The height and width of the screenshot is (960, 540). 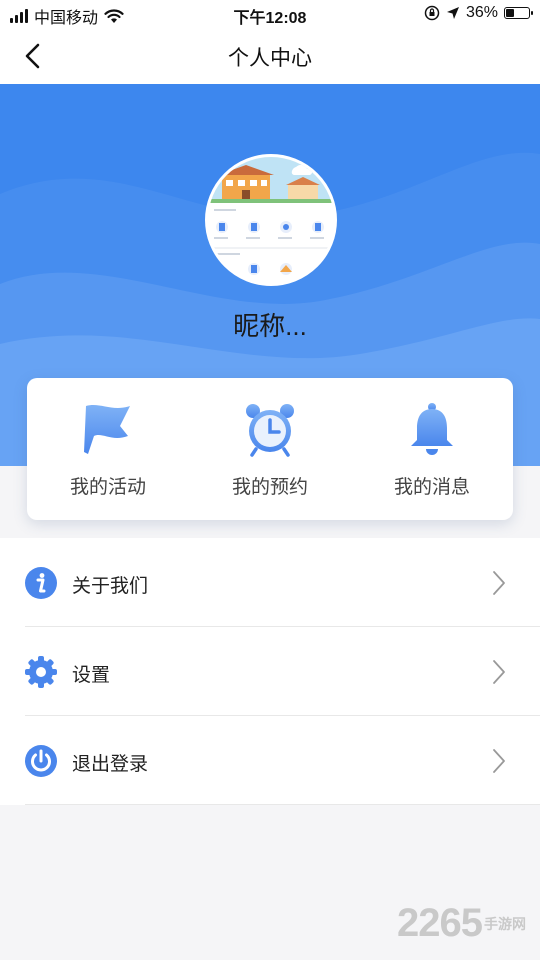 I want to click on my-messages-button: 我的消息, so click(x=432, y=449).